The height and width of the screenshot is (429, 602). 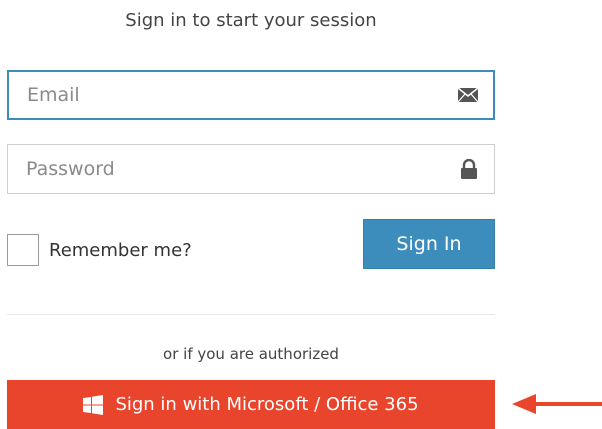 What do you see at coordinates (251, 20) in the screenshot?
I see `page-title: Sign in to start your session` at bounding box center [251, 20].